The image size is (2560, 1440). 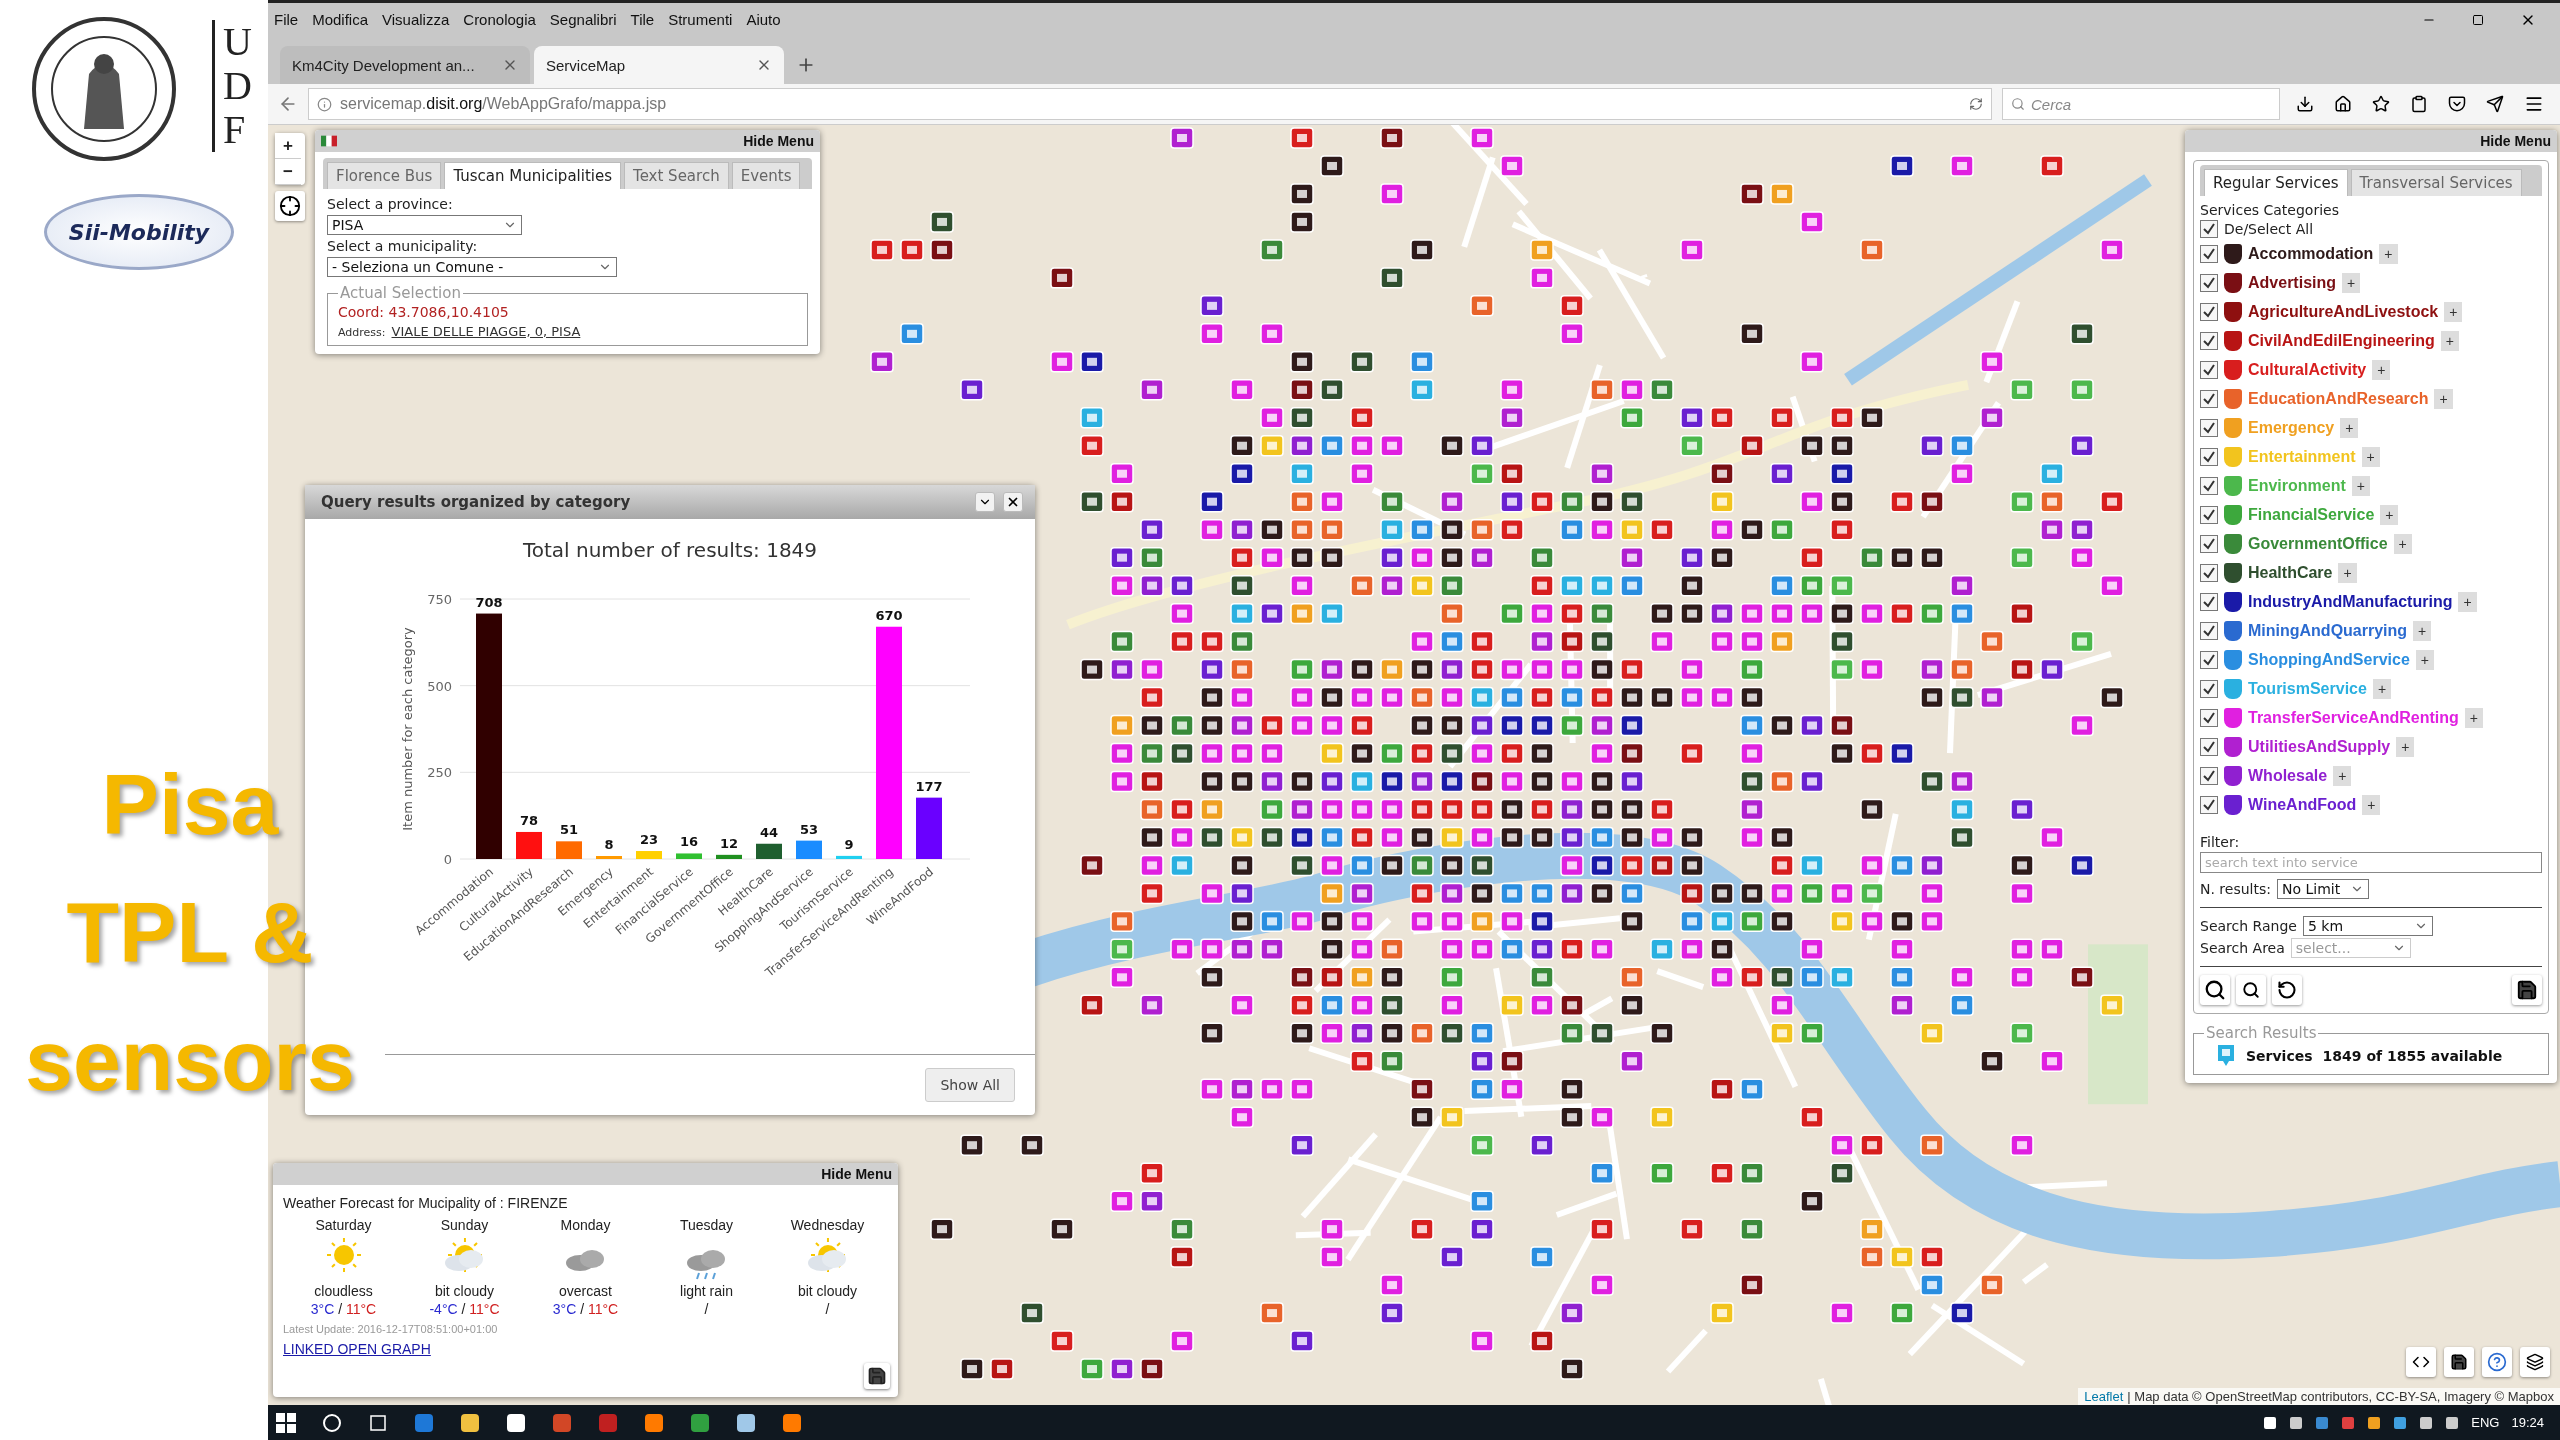 What do you see at coordinates (689, 842) in the screenshot?
I see `data-label: 16` at bounding box center [689, 842].